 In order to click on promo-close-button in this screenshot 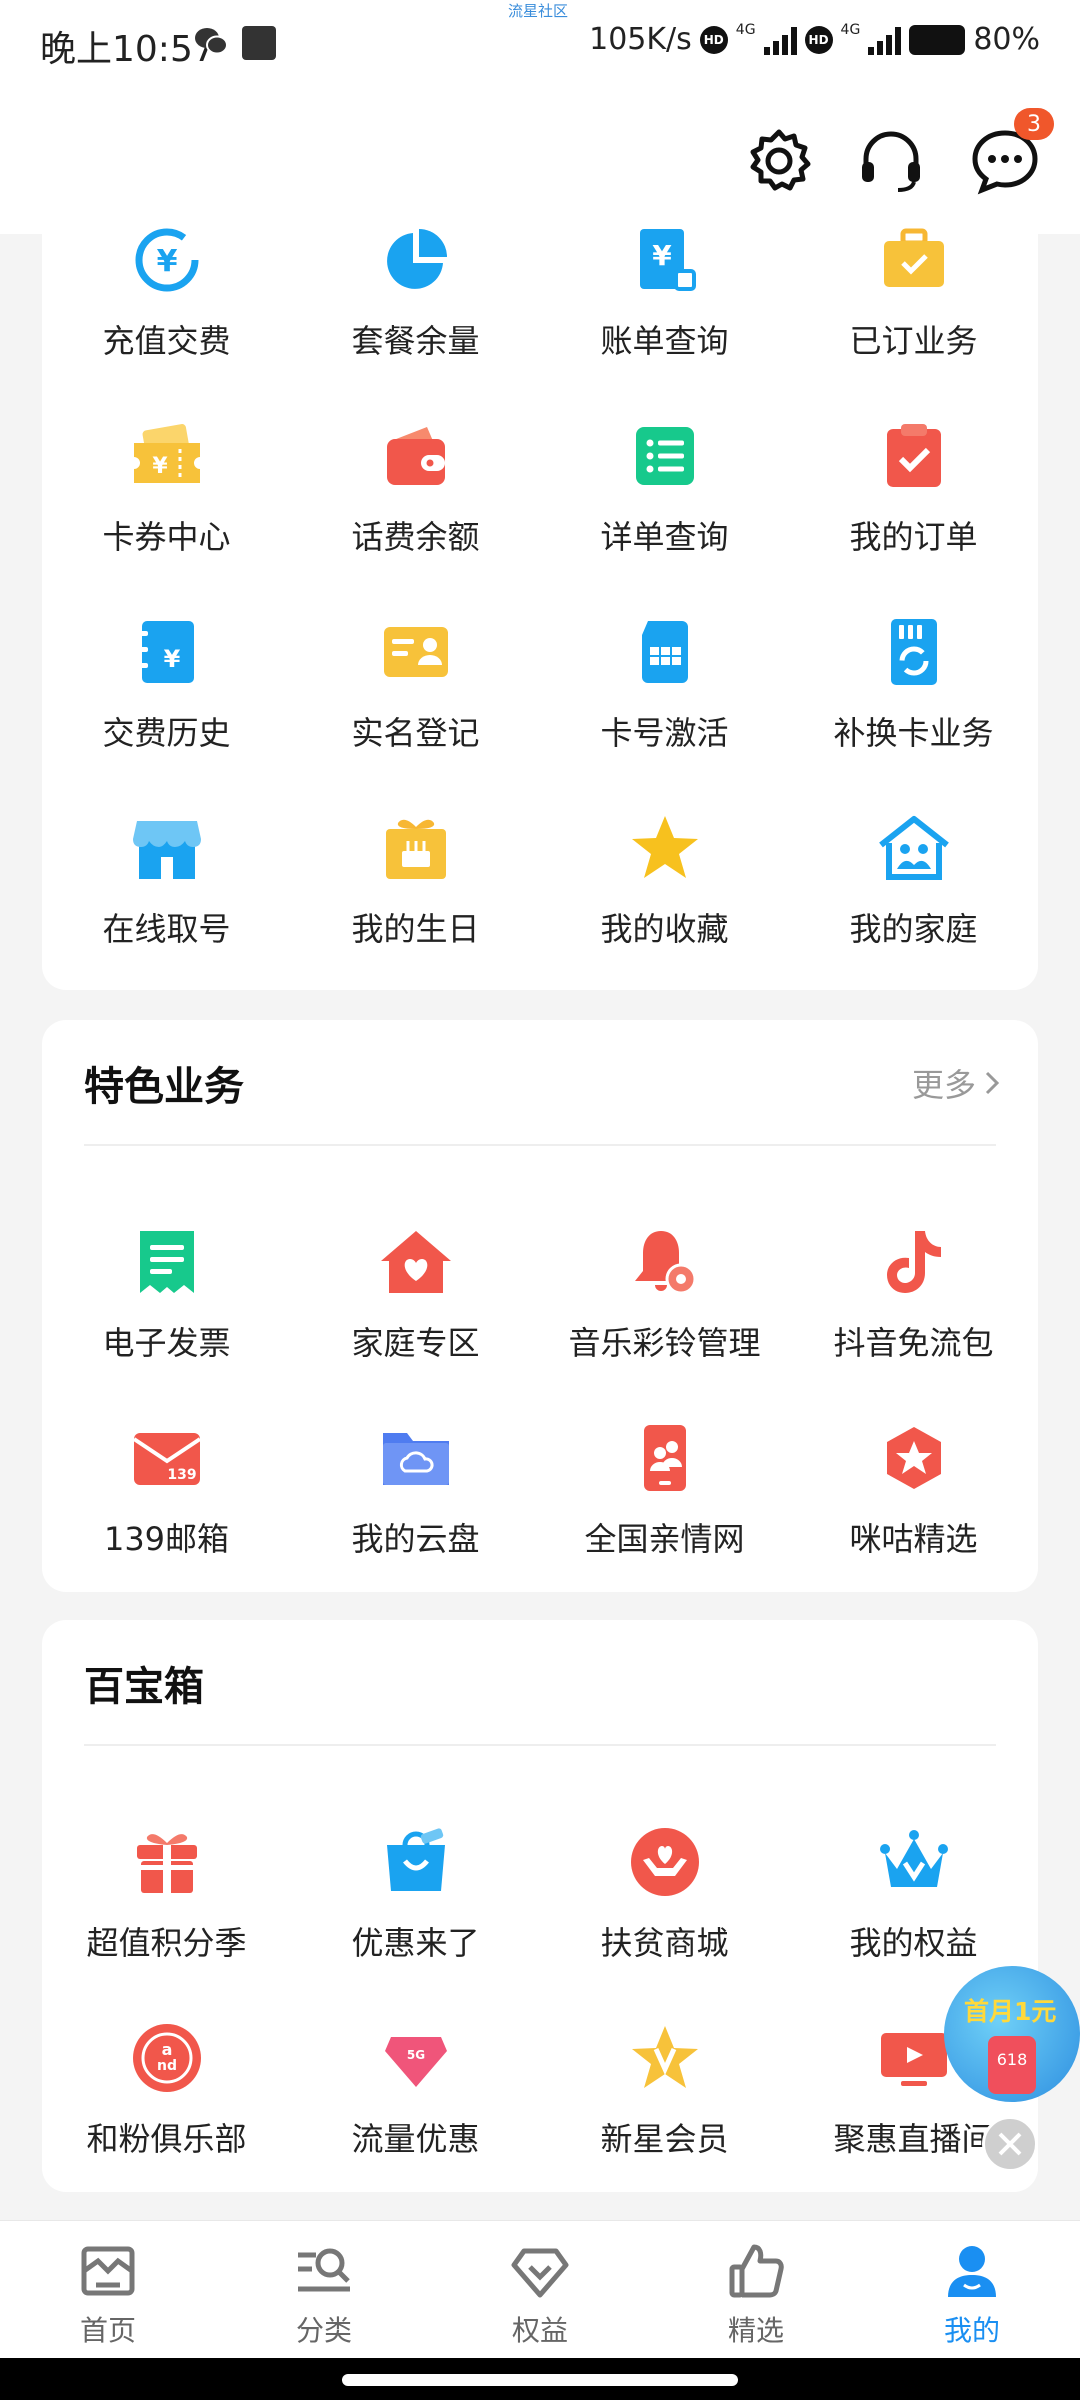, I will do `click(1010, 2144)`.